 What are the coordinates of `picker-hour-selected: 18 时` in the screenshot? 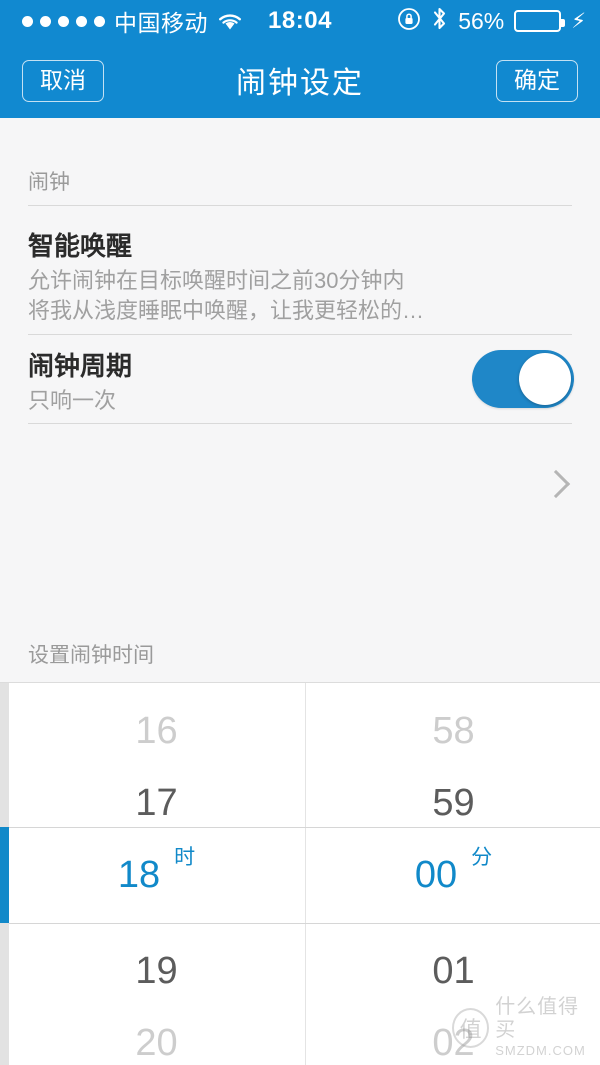 It's located at (156, 875).